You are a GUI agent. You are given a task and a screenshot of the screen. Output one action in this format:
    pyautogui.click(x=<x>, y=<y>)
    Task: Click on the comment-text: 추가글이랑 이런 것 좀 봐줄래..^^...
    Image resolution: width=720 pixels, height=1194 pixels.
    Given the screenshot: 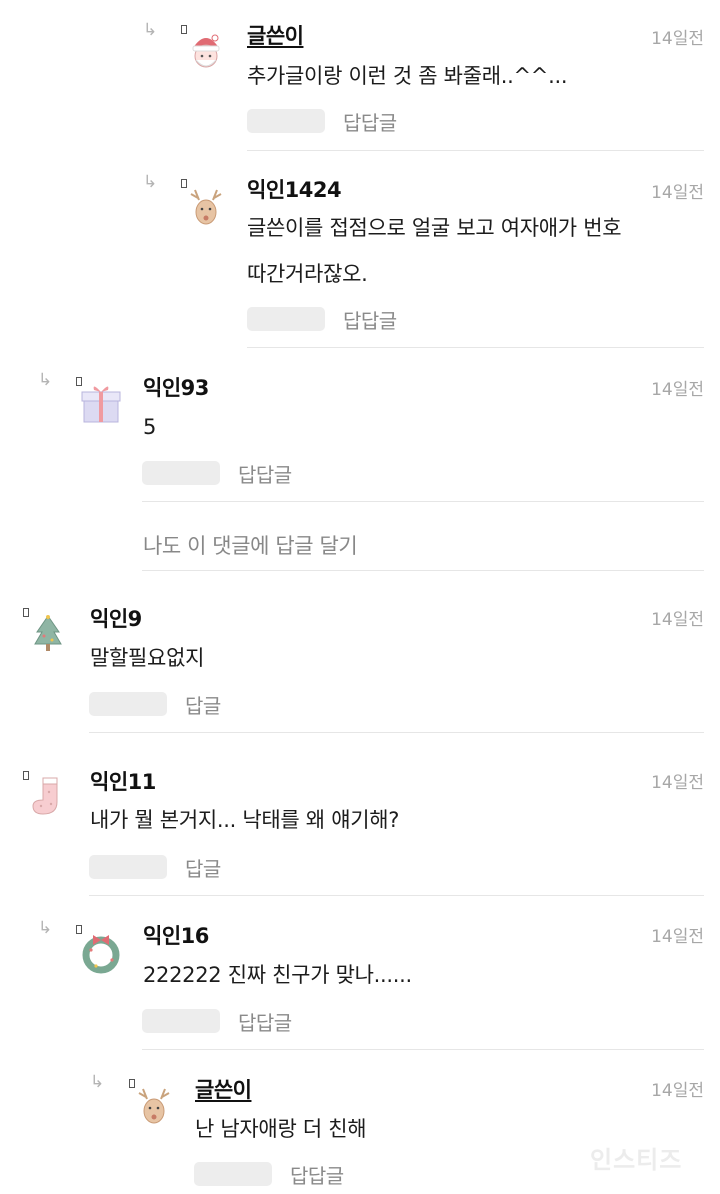 What is the action you would take?
    pyautogui.click(x=407, y=76)
    